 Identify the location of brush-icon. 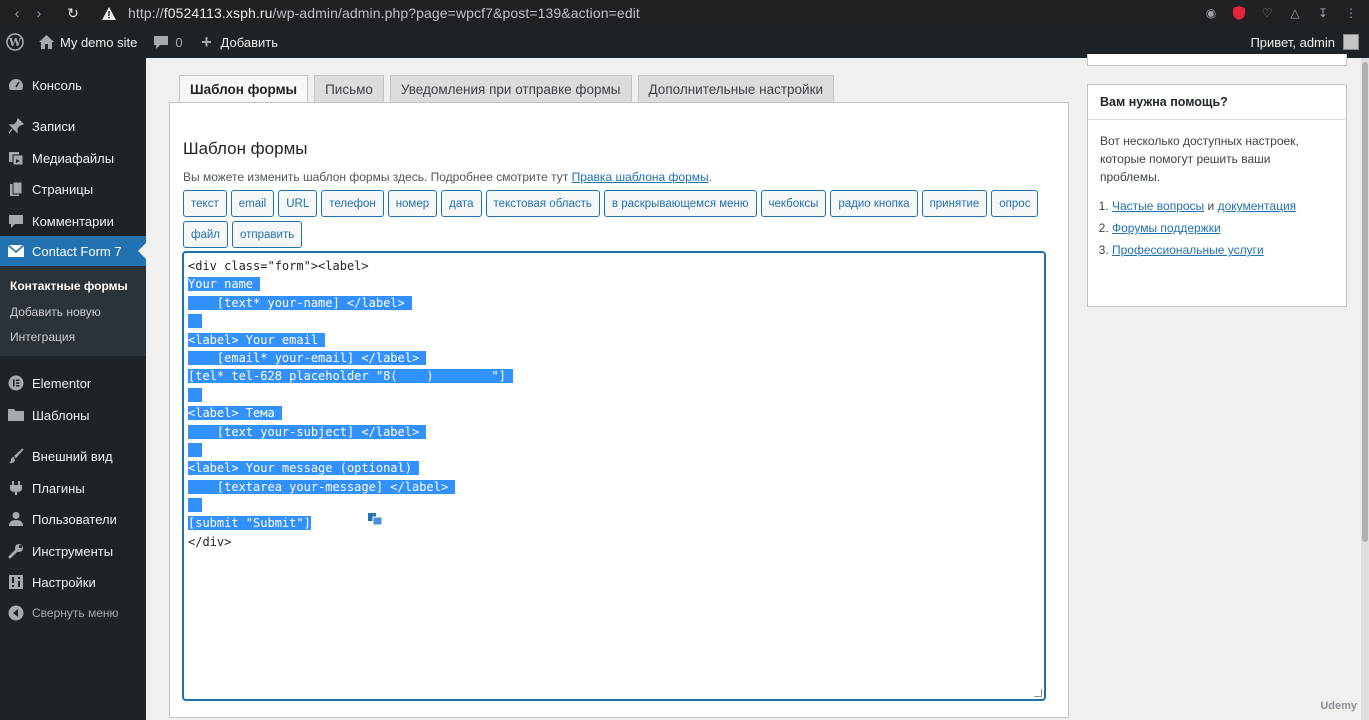
(16, 456).